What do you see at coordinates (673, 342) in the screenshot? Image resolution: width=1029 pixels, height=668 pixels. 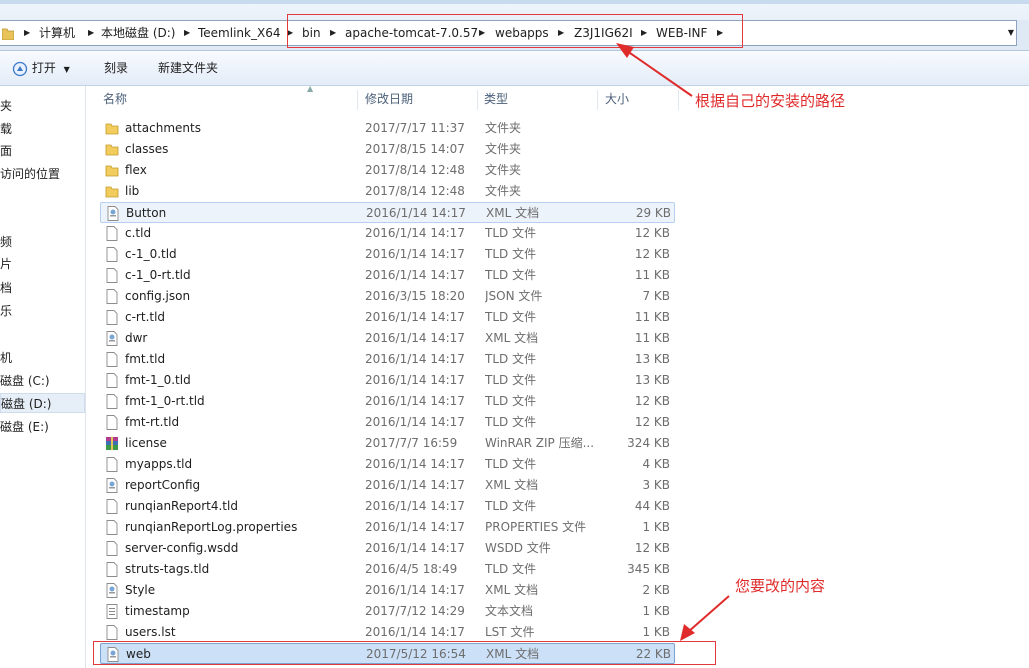 I see `annotation-arrows` at bounding box center [673, 342].